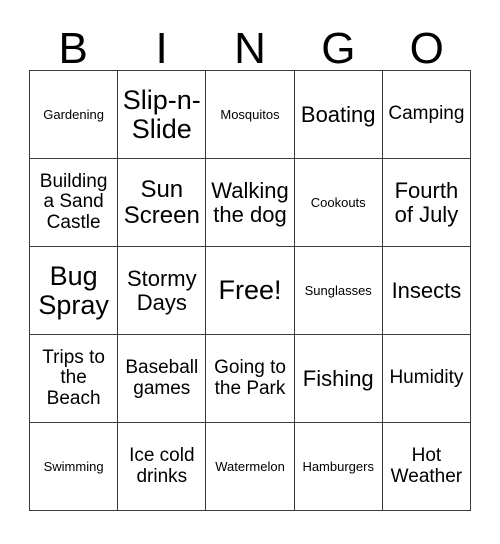 This screenshot has width=500, height=544. What do you see at coordinates (426, 49) in the screenshot?
I see `bingo-header-letter: O` at bounding box center [426, 49].